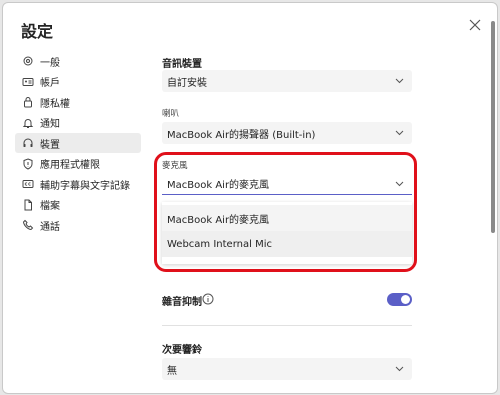 The height and width of the screenshot is (395, 500). What do you see at coordinates (28, 123) in the screenshot?
I see `bell-icon` at bounding box center [28, 123].